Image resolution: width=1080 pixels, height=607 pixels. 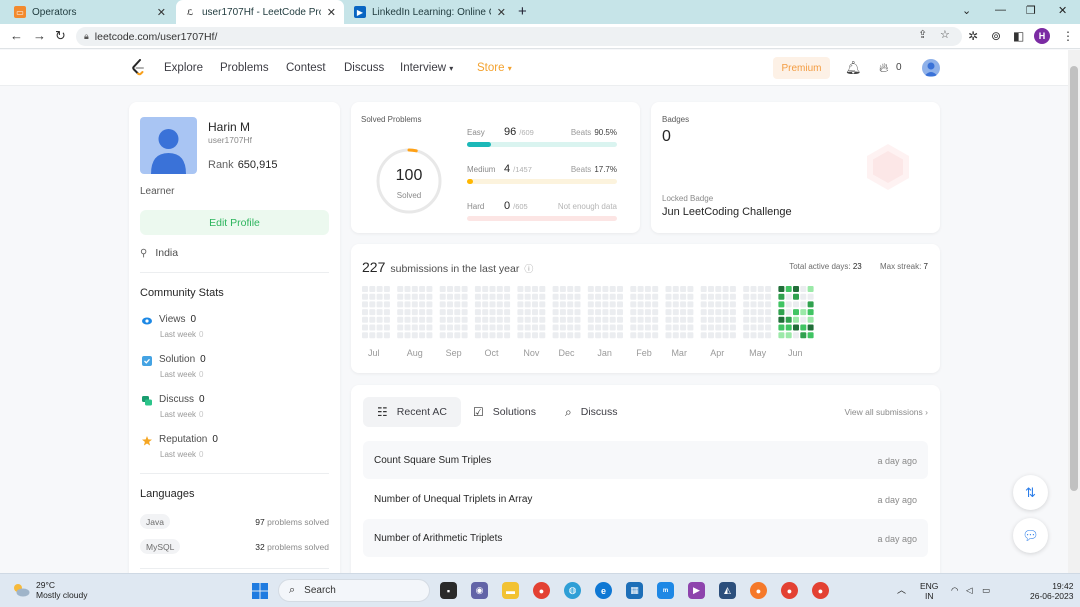 What do you see at coordinates (448, 590) in the screenshot?
I see `task-view-icon: ▪` at bounding box center [448, 590].